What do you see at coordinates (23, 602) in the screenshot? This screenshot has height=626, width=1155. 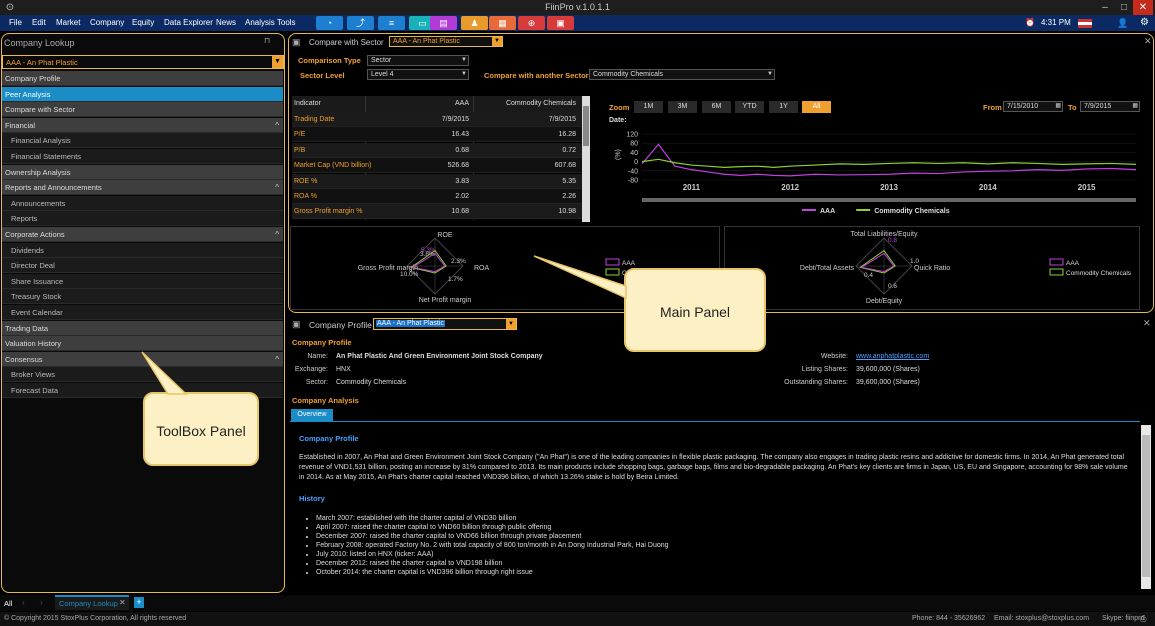 I see `tab-prev-icon: ‹` at bounding box center [23, 602].